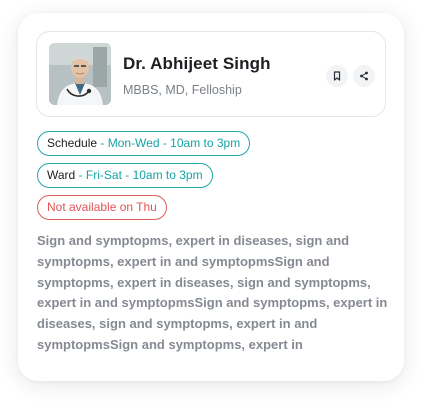  What do you see at coordinates (72, 143) in the screenshot?
I see `schedule-label: Schedule` at bounding box center [72, 143].